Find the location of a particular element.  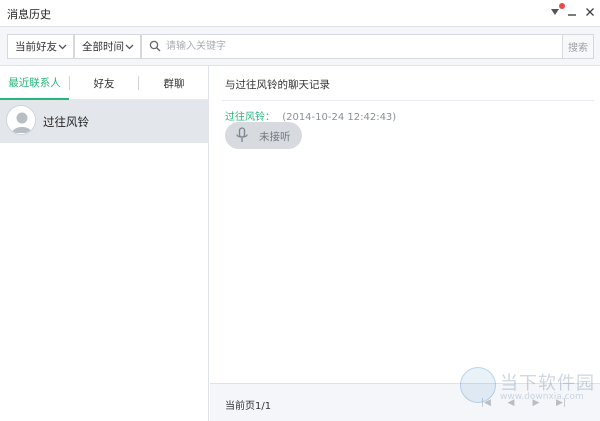

menu-button is located at coordinates (556, 12).